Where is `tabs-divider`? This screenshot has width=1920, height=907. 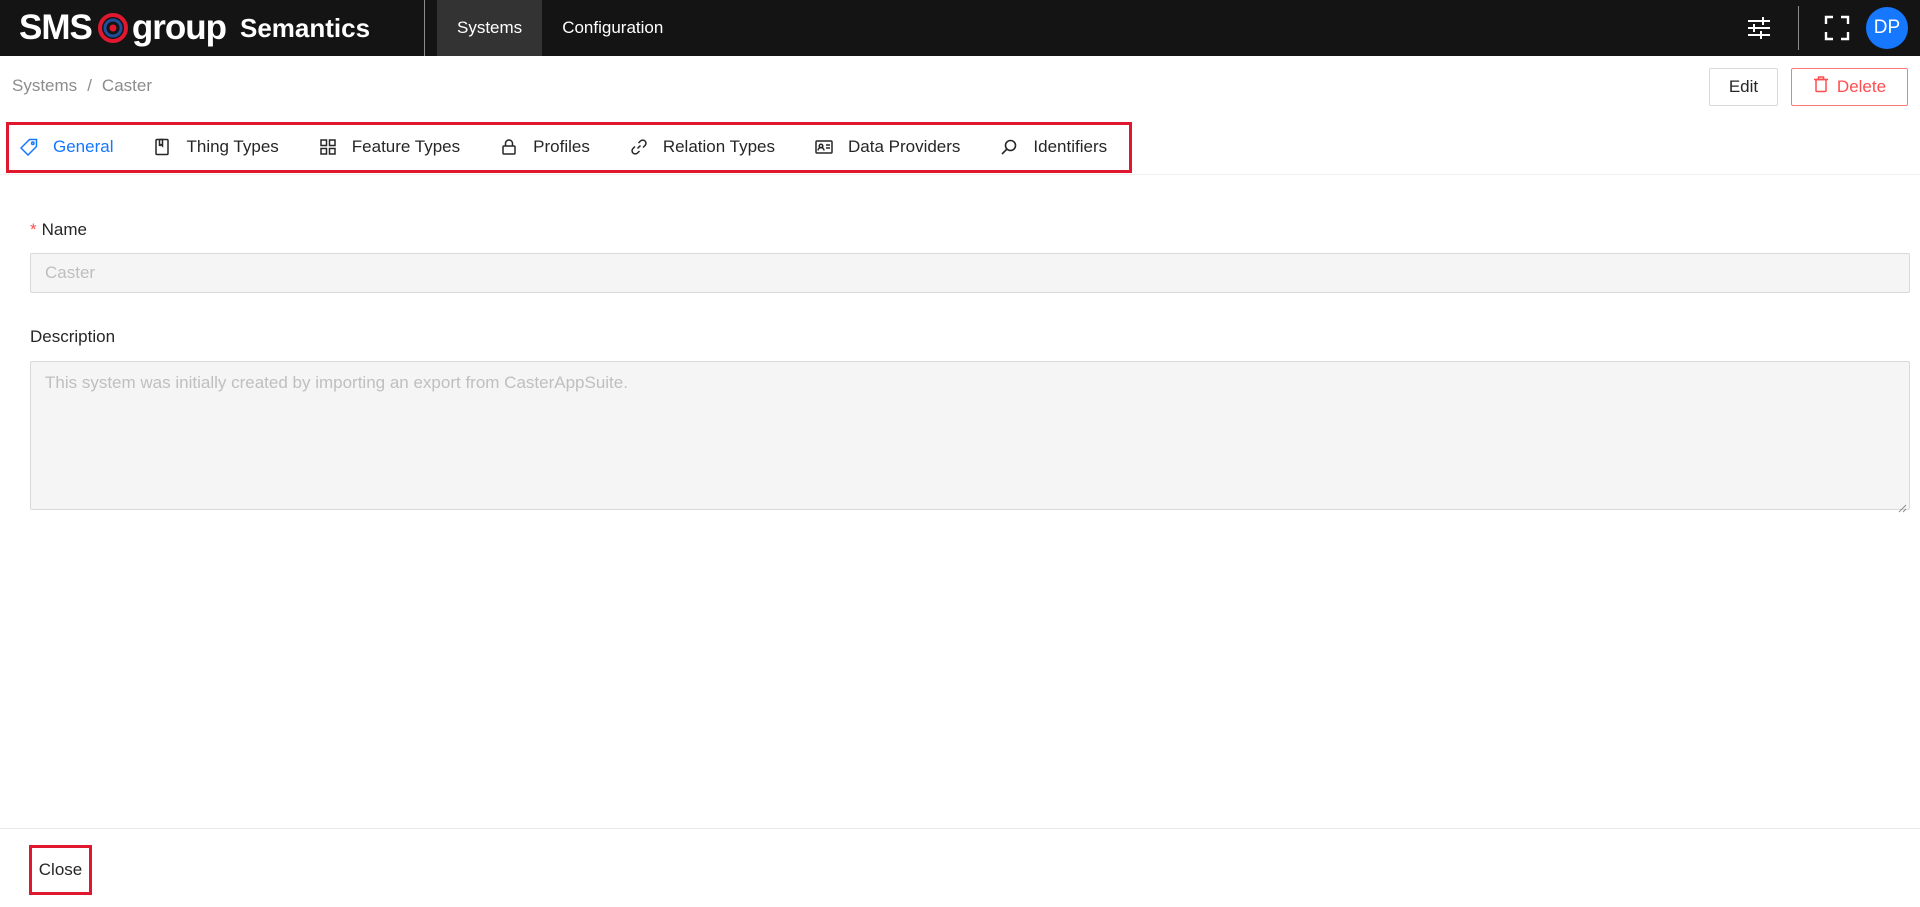 tabs-divider is located at coordinates (960, 174).